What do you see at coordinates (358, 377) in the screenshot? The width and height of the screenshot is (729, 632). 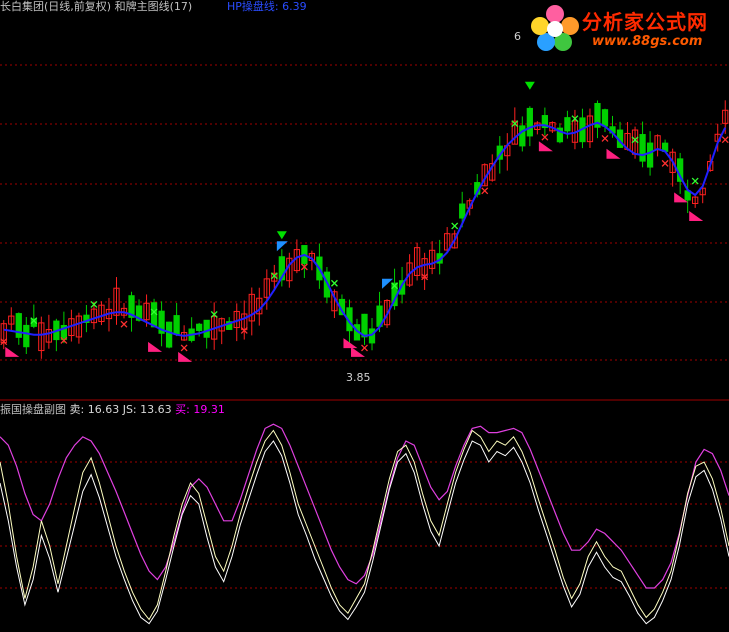 I see `low-price-label: 3.85` at bounding box center [358, 377].